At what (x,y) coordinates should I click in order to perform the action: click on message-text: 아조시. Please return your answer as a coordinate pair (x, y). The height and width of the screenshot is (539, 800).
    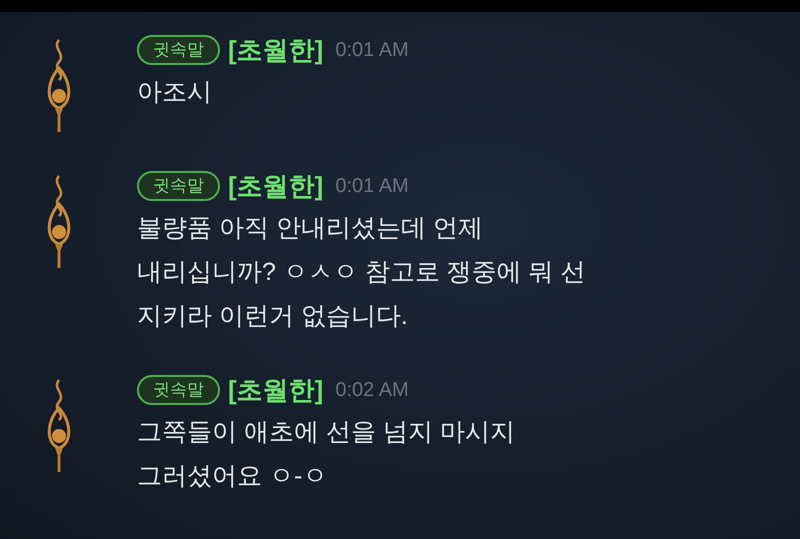
    Looking at the image, I should click on (175, 92).